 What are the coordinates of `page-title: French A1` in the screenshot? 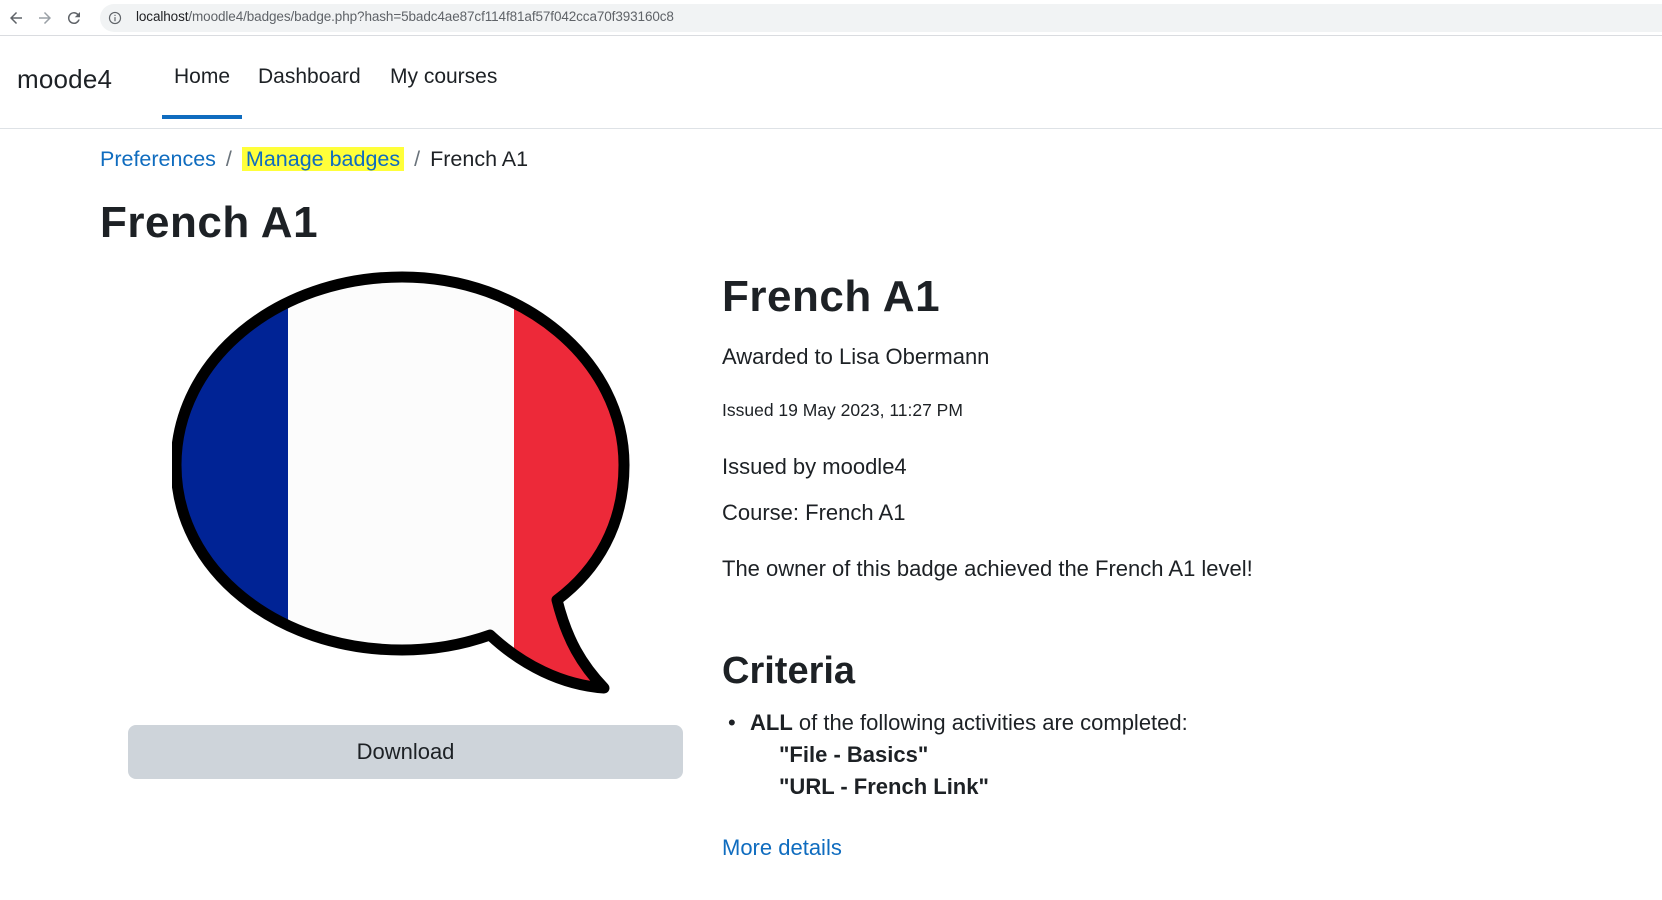 It's located at (209, 222).